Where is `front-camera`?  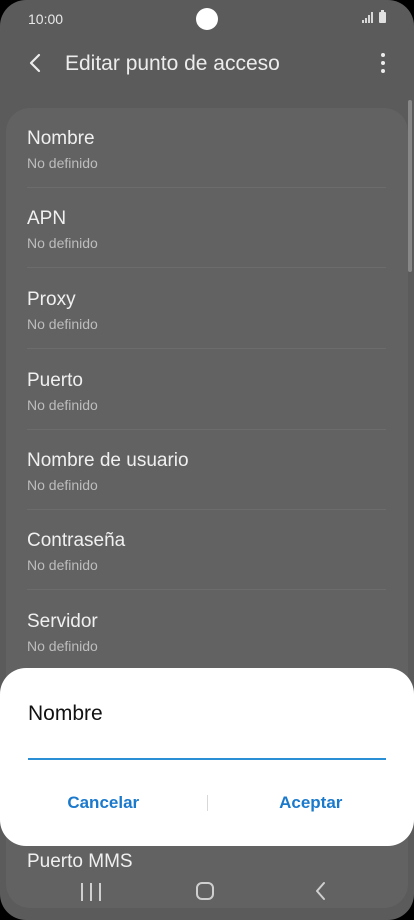 front-camera is located at coordinates (207, 19).